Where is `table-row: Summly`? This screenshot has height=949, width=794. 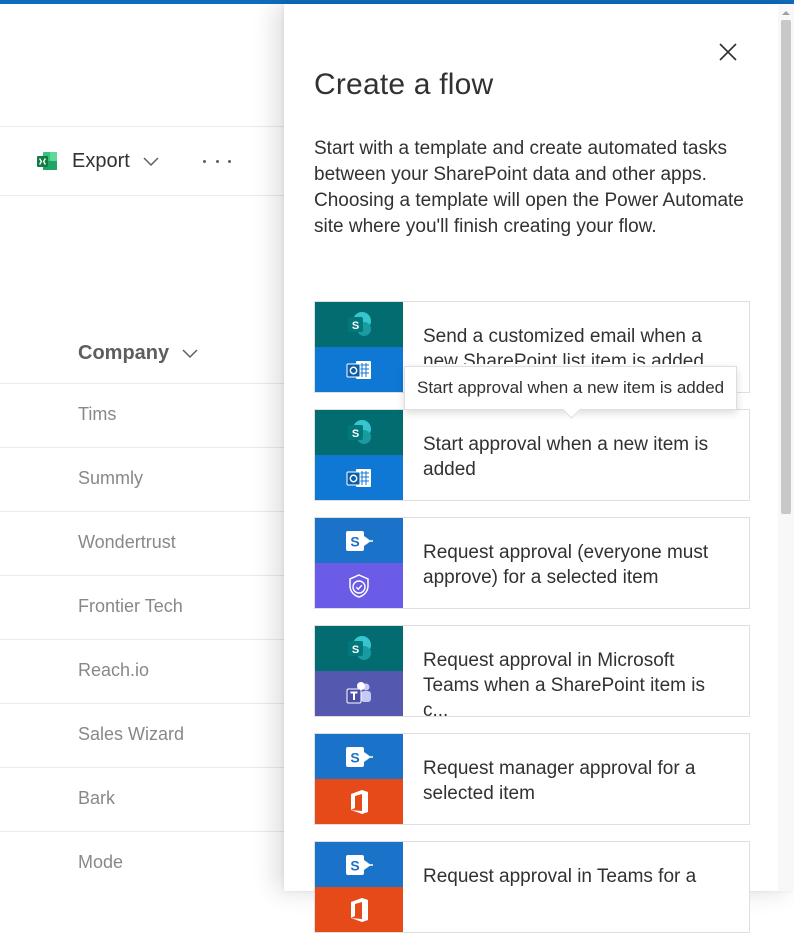
table-row: Summly is located at coordinates (150, 479).